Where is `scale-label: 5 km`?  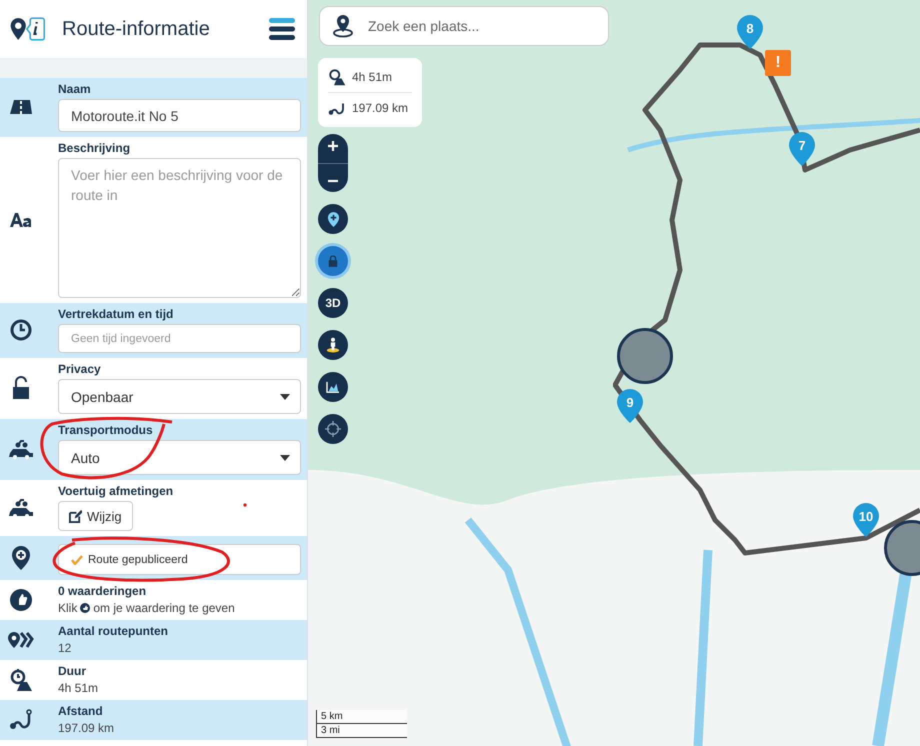 scale-label: 5 km is located at coordinates (362, 717).